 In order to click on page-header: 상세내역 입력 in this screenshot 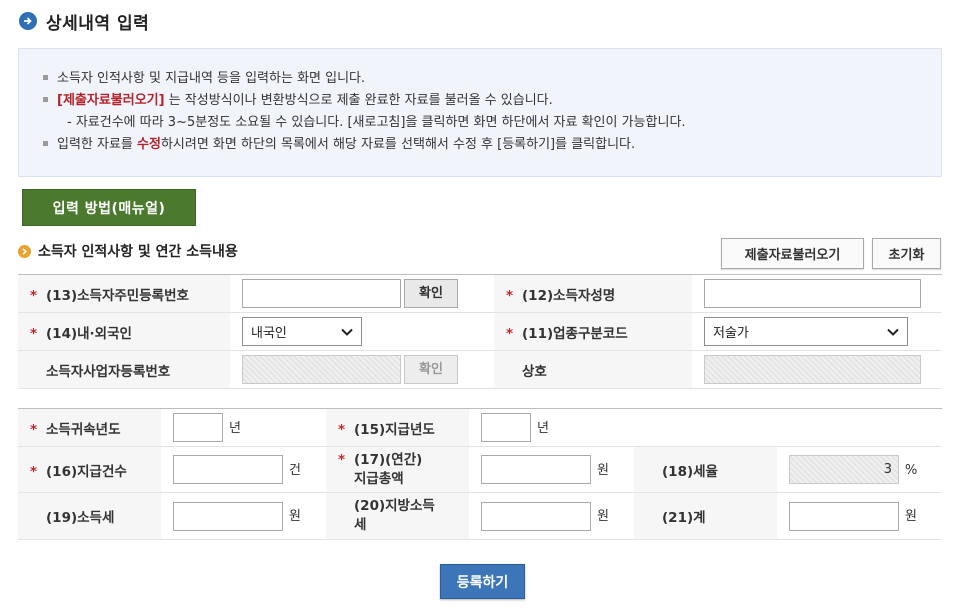, I will do `click(84, 21)`.